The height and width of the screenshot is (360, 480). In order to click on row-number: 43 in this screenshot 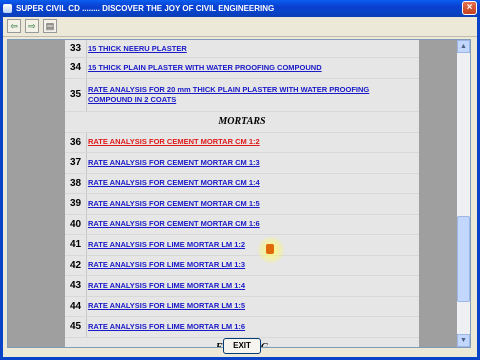, I will do `click(76, 286)`.